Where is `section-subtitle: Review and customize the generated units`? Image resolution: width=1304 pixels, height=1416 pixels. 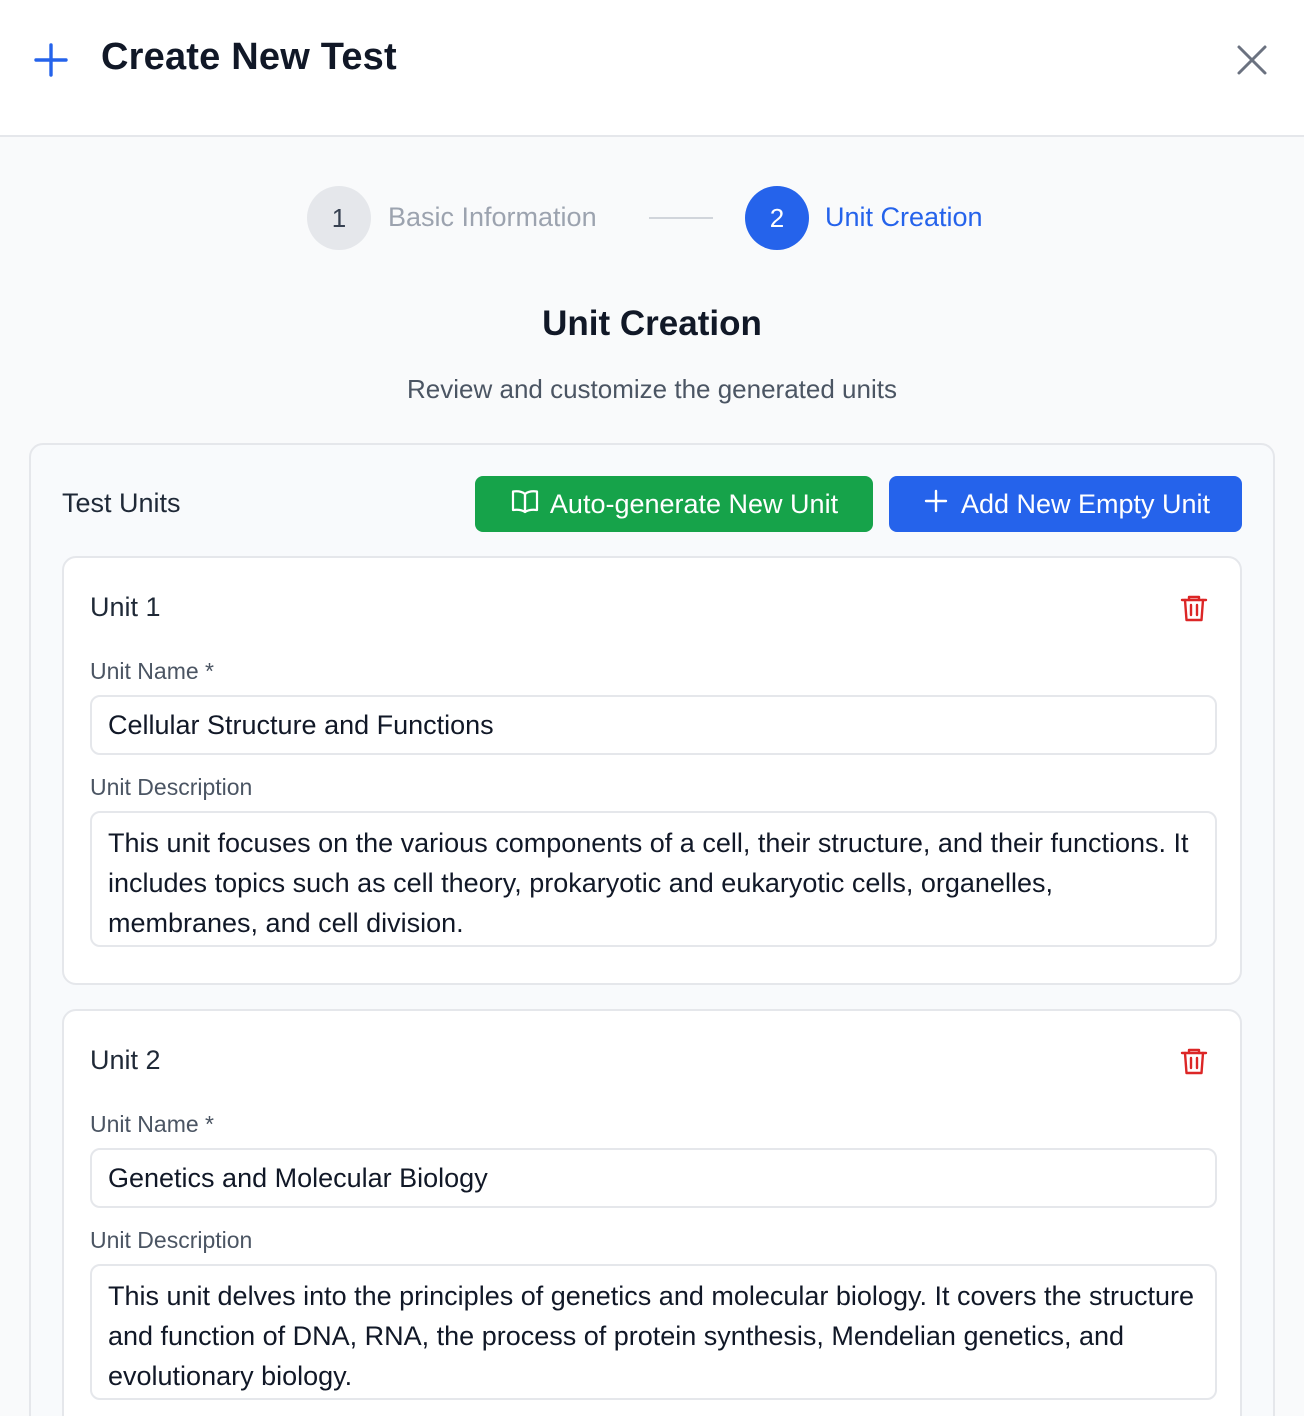 section-subtitle: Review and customize the generated units is located at coordinates (652, 389).